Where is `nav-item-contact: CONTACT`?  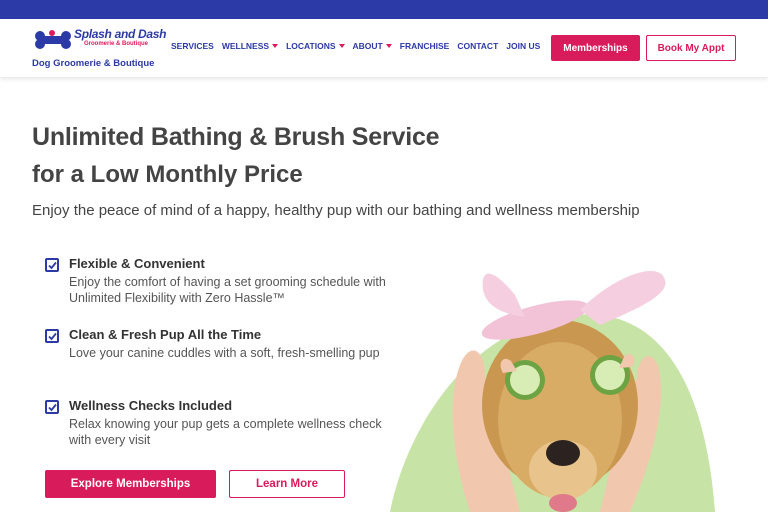
nav-item-contact: CONTACT is located at coordinates (477, 46).